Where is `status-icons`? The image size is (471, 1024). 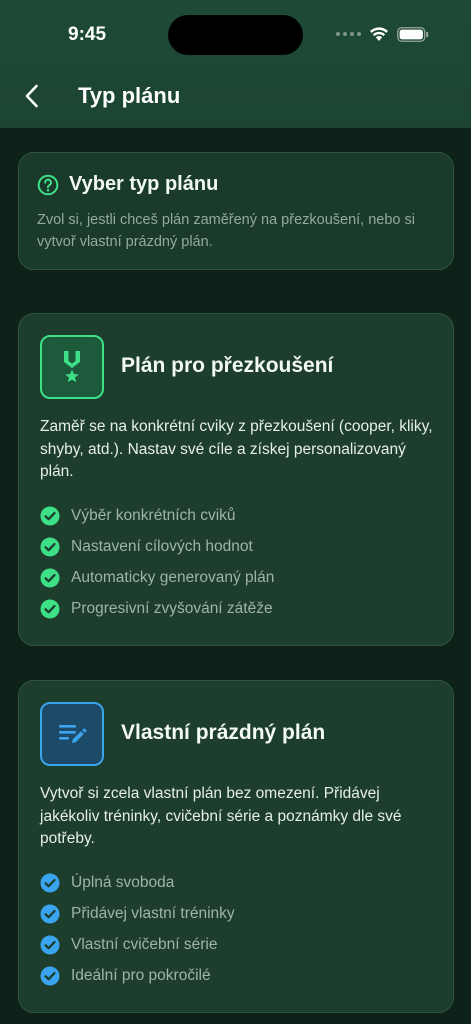 status-icons is located at coordinates (382, 34).